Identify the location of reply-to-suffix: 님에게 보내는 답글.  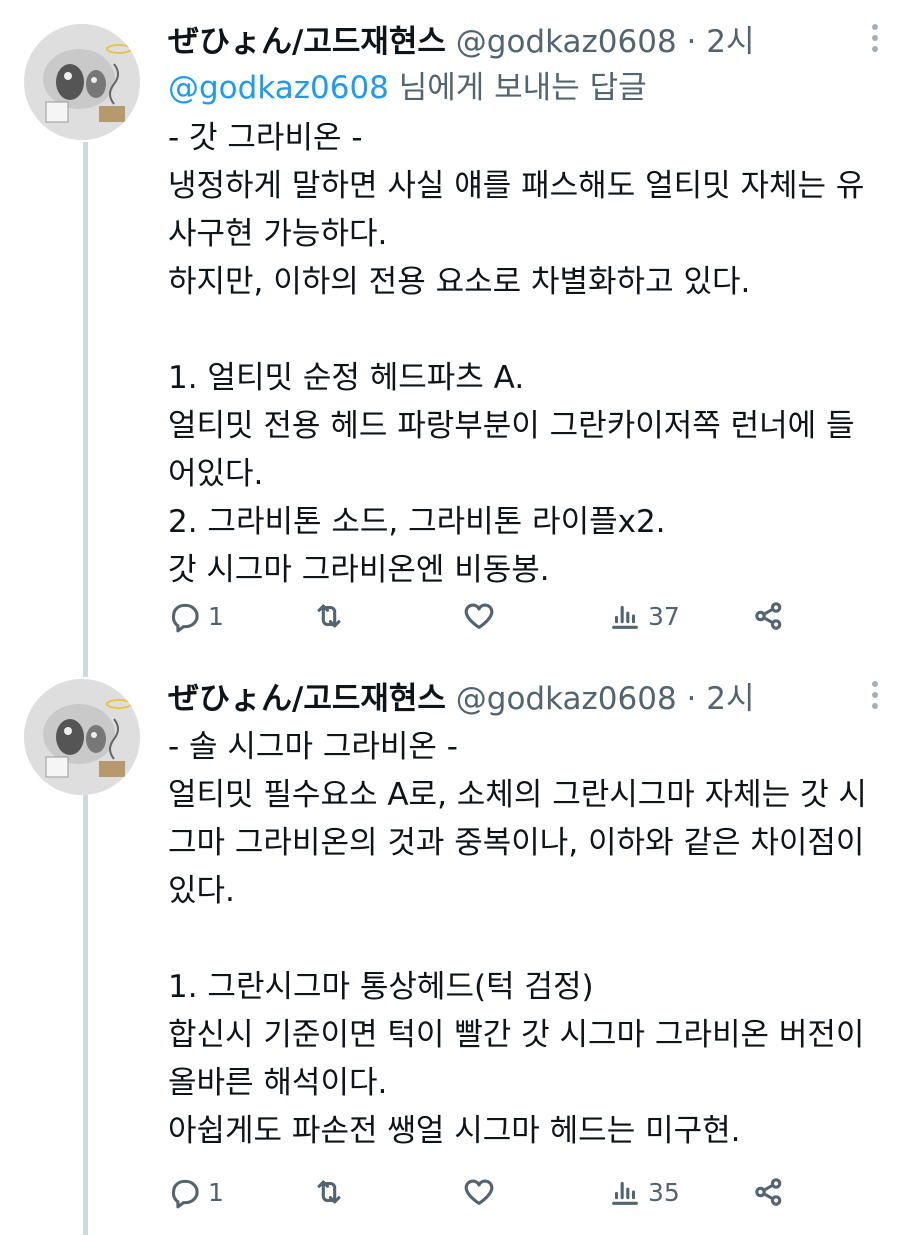
(517, 88).